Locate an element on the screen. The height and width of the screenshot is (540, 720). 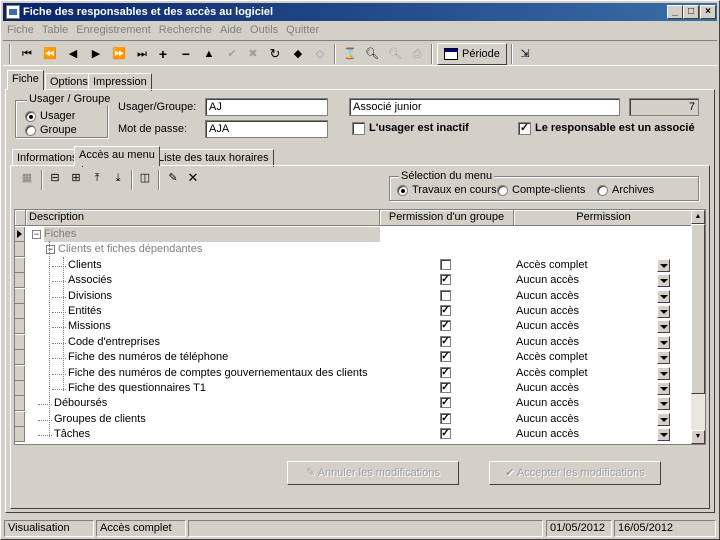
columns-icon: ◫ is located at coordinates (145, 178).